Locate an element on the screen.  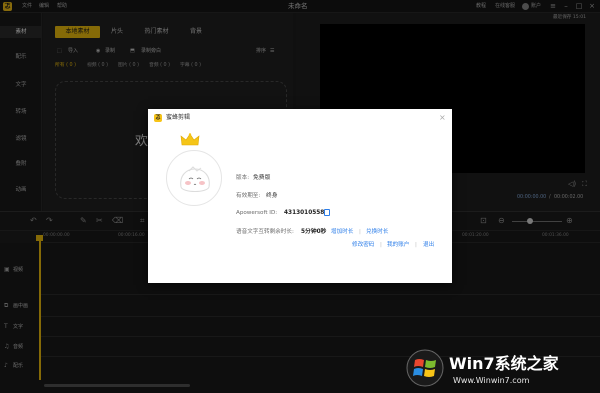
crown-icon is located at coordinates (190, 140).